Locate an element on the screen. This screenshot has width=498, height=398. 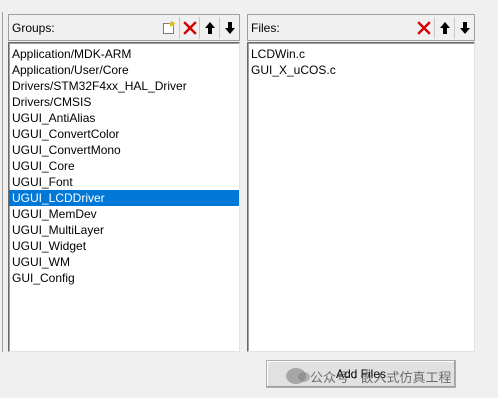
new-group-button is located at coordinates (169, 28).